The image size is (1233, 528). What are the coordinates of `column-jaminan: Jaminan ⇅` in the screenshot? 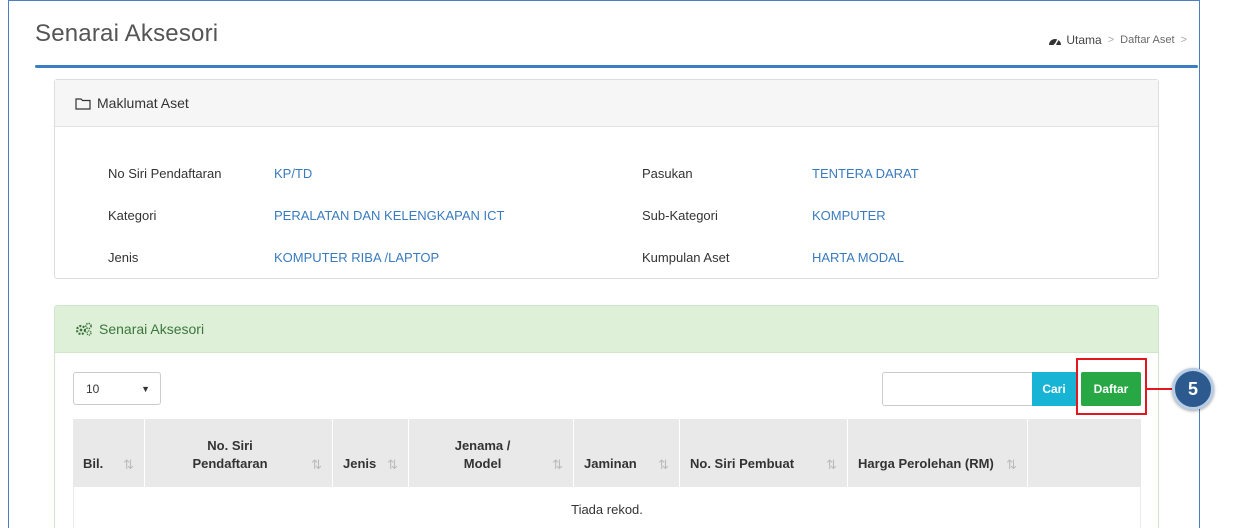 It's located at (627, 453).